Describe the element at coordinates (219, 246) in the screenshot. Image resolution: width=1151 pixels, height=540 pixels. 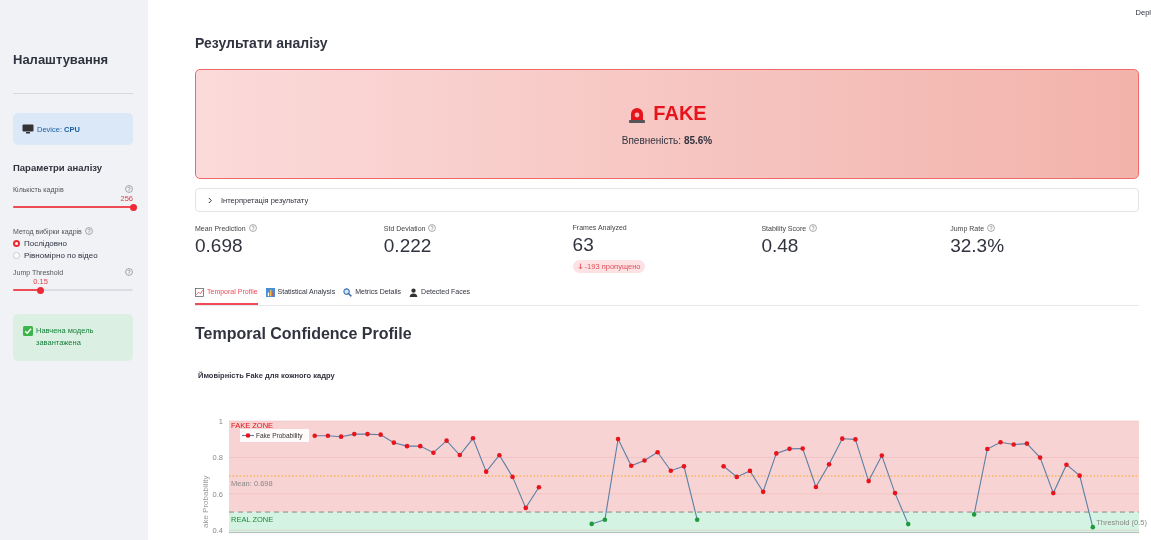
I see `metric-value: 0.698` at that location.